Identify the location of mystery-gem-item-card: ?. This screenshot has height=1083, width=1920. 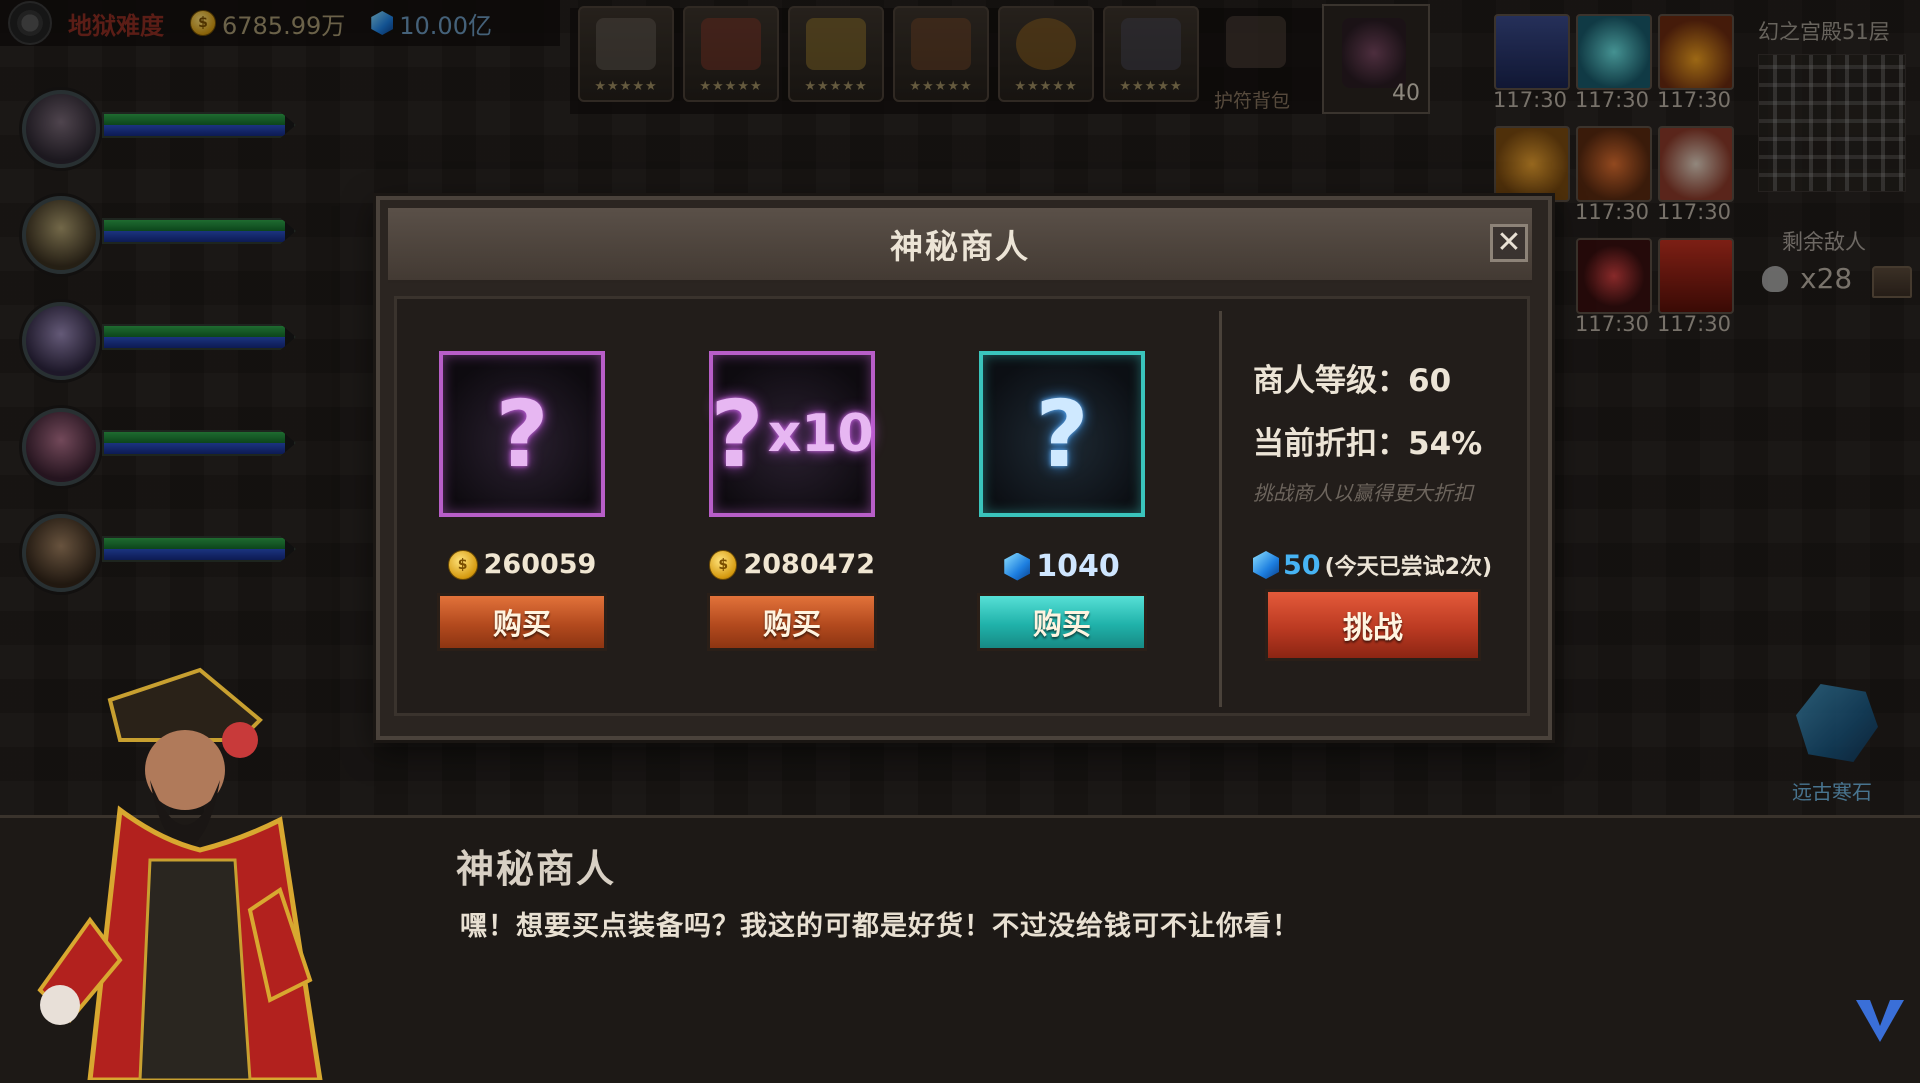
(1062, 434).